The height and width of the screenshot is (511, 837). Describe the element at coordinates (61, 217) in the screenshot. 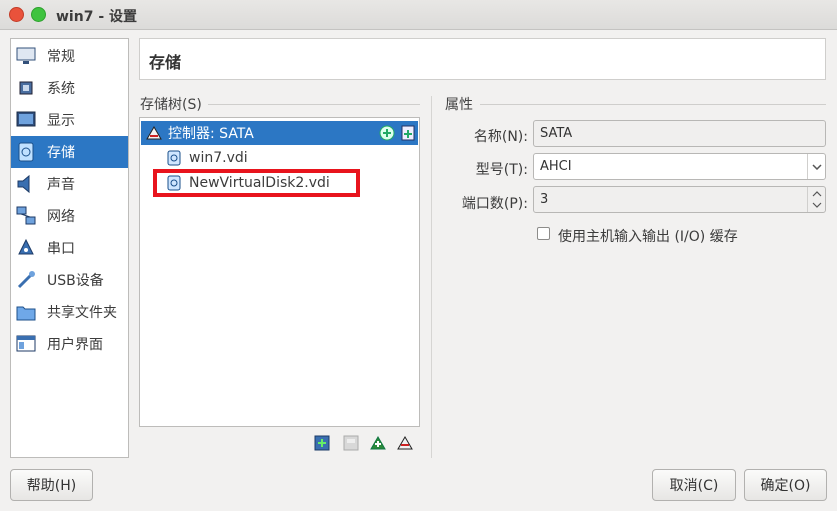

I see `sidebar-item-label: 网络` at that location.